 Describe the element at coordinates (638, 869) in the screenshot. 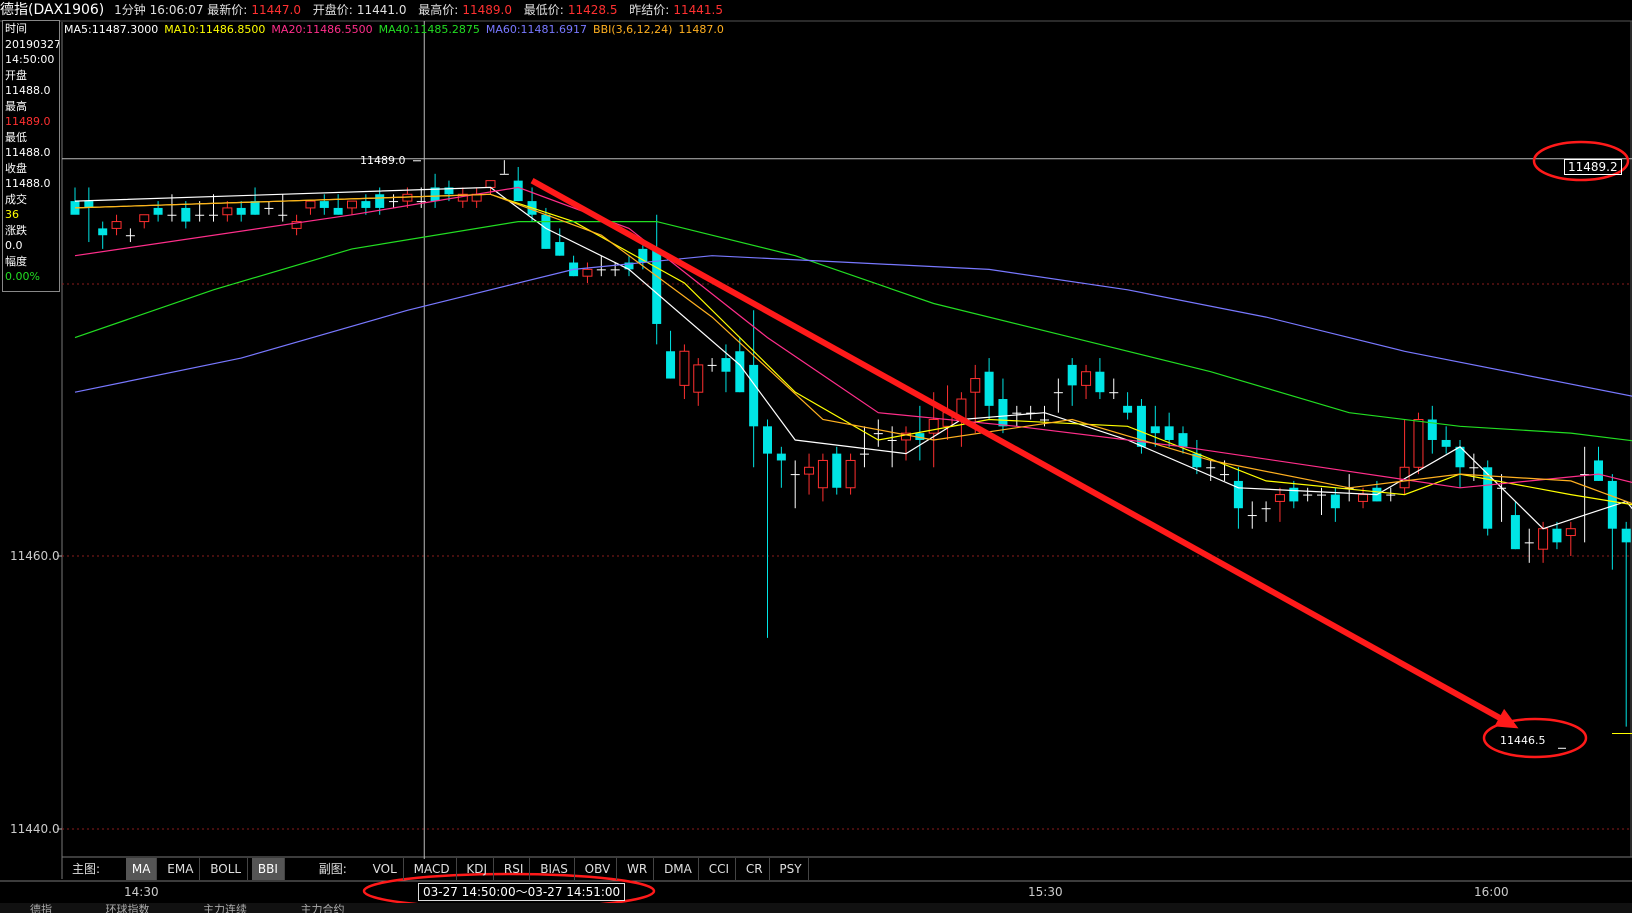

I see `tab-wr: WR` at that location.